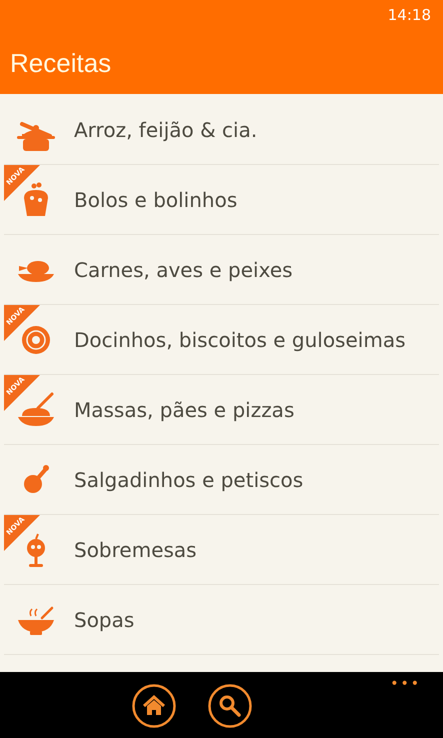 Image resolution: width=443 pixels, height=738 pixels. Describe the element at coordinates (154, 706) in the screenshot. I see `home-button` at that location.